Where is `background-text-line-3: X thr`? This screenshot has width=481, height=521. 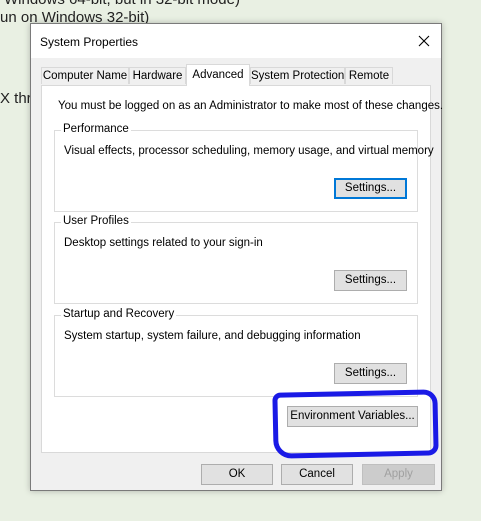 background-text-line-3: X thr is located at coordinates (16, 98).